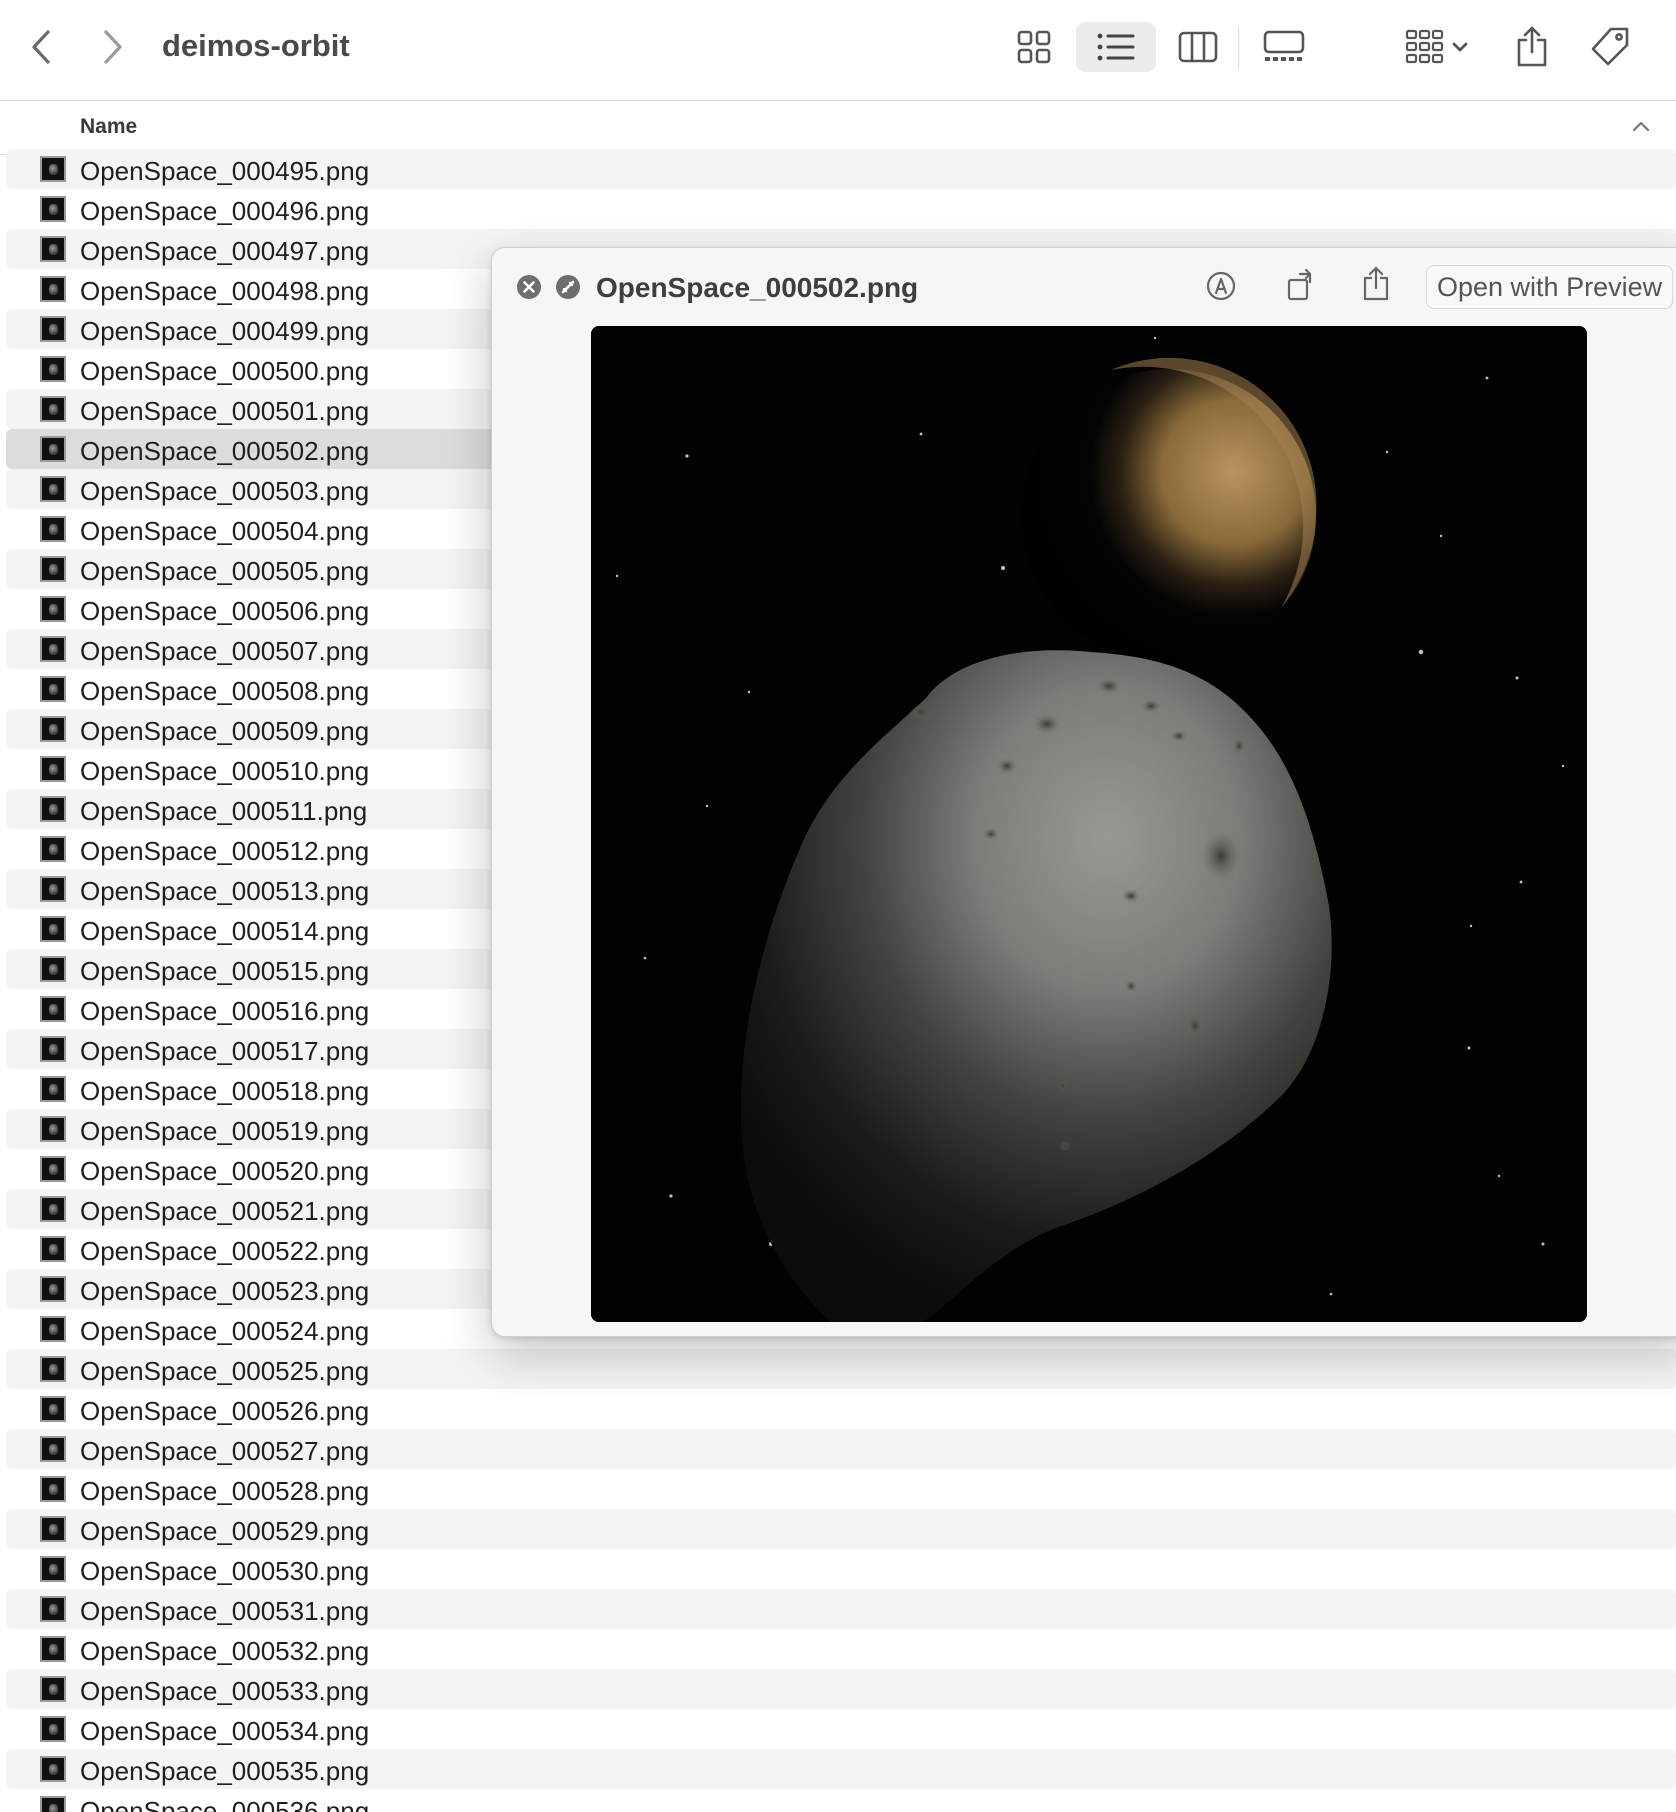  What do you see at coordinates (841, 1800) in the screenshot?
I see `file-row: OpenSpace_000536.png` at bounding box center [841, 1800].